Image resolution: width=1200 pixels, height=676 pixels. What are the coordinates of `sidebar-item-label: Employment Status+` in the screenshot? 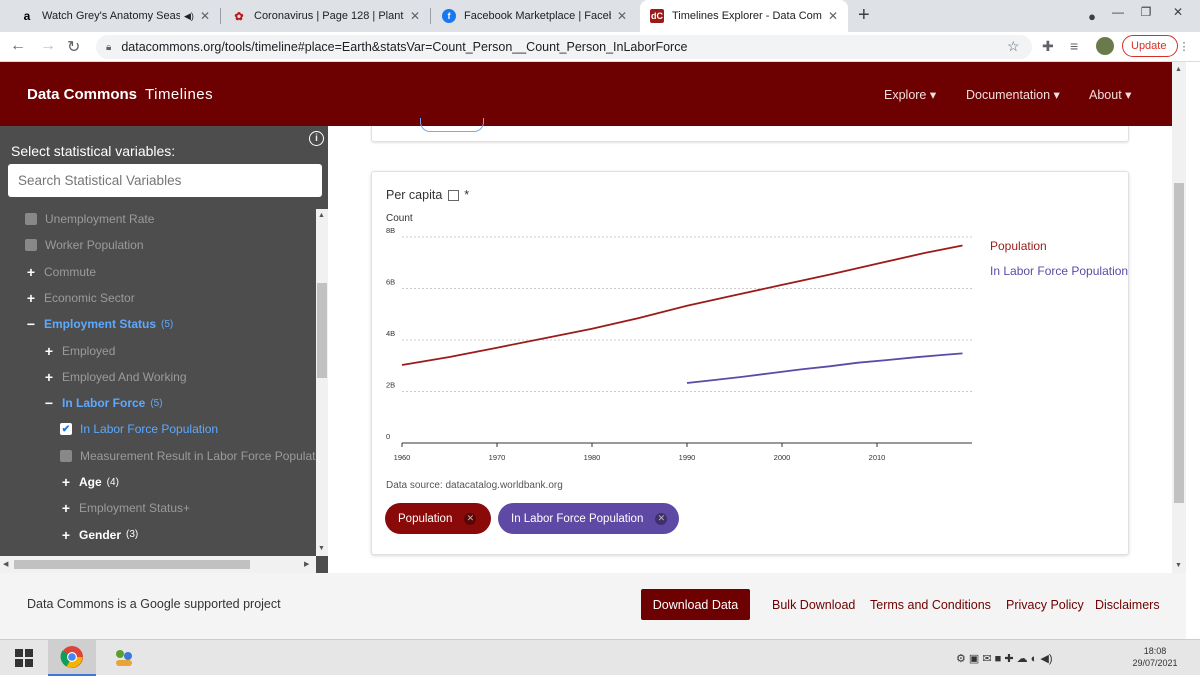 It's located at (135, 508).